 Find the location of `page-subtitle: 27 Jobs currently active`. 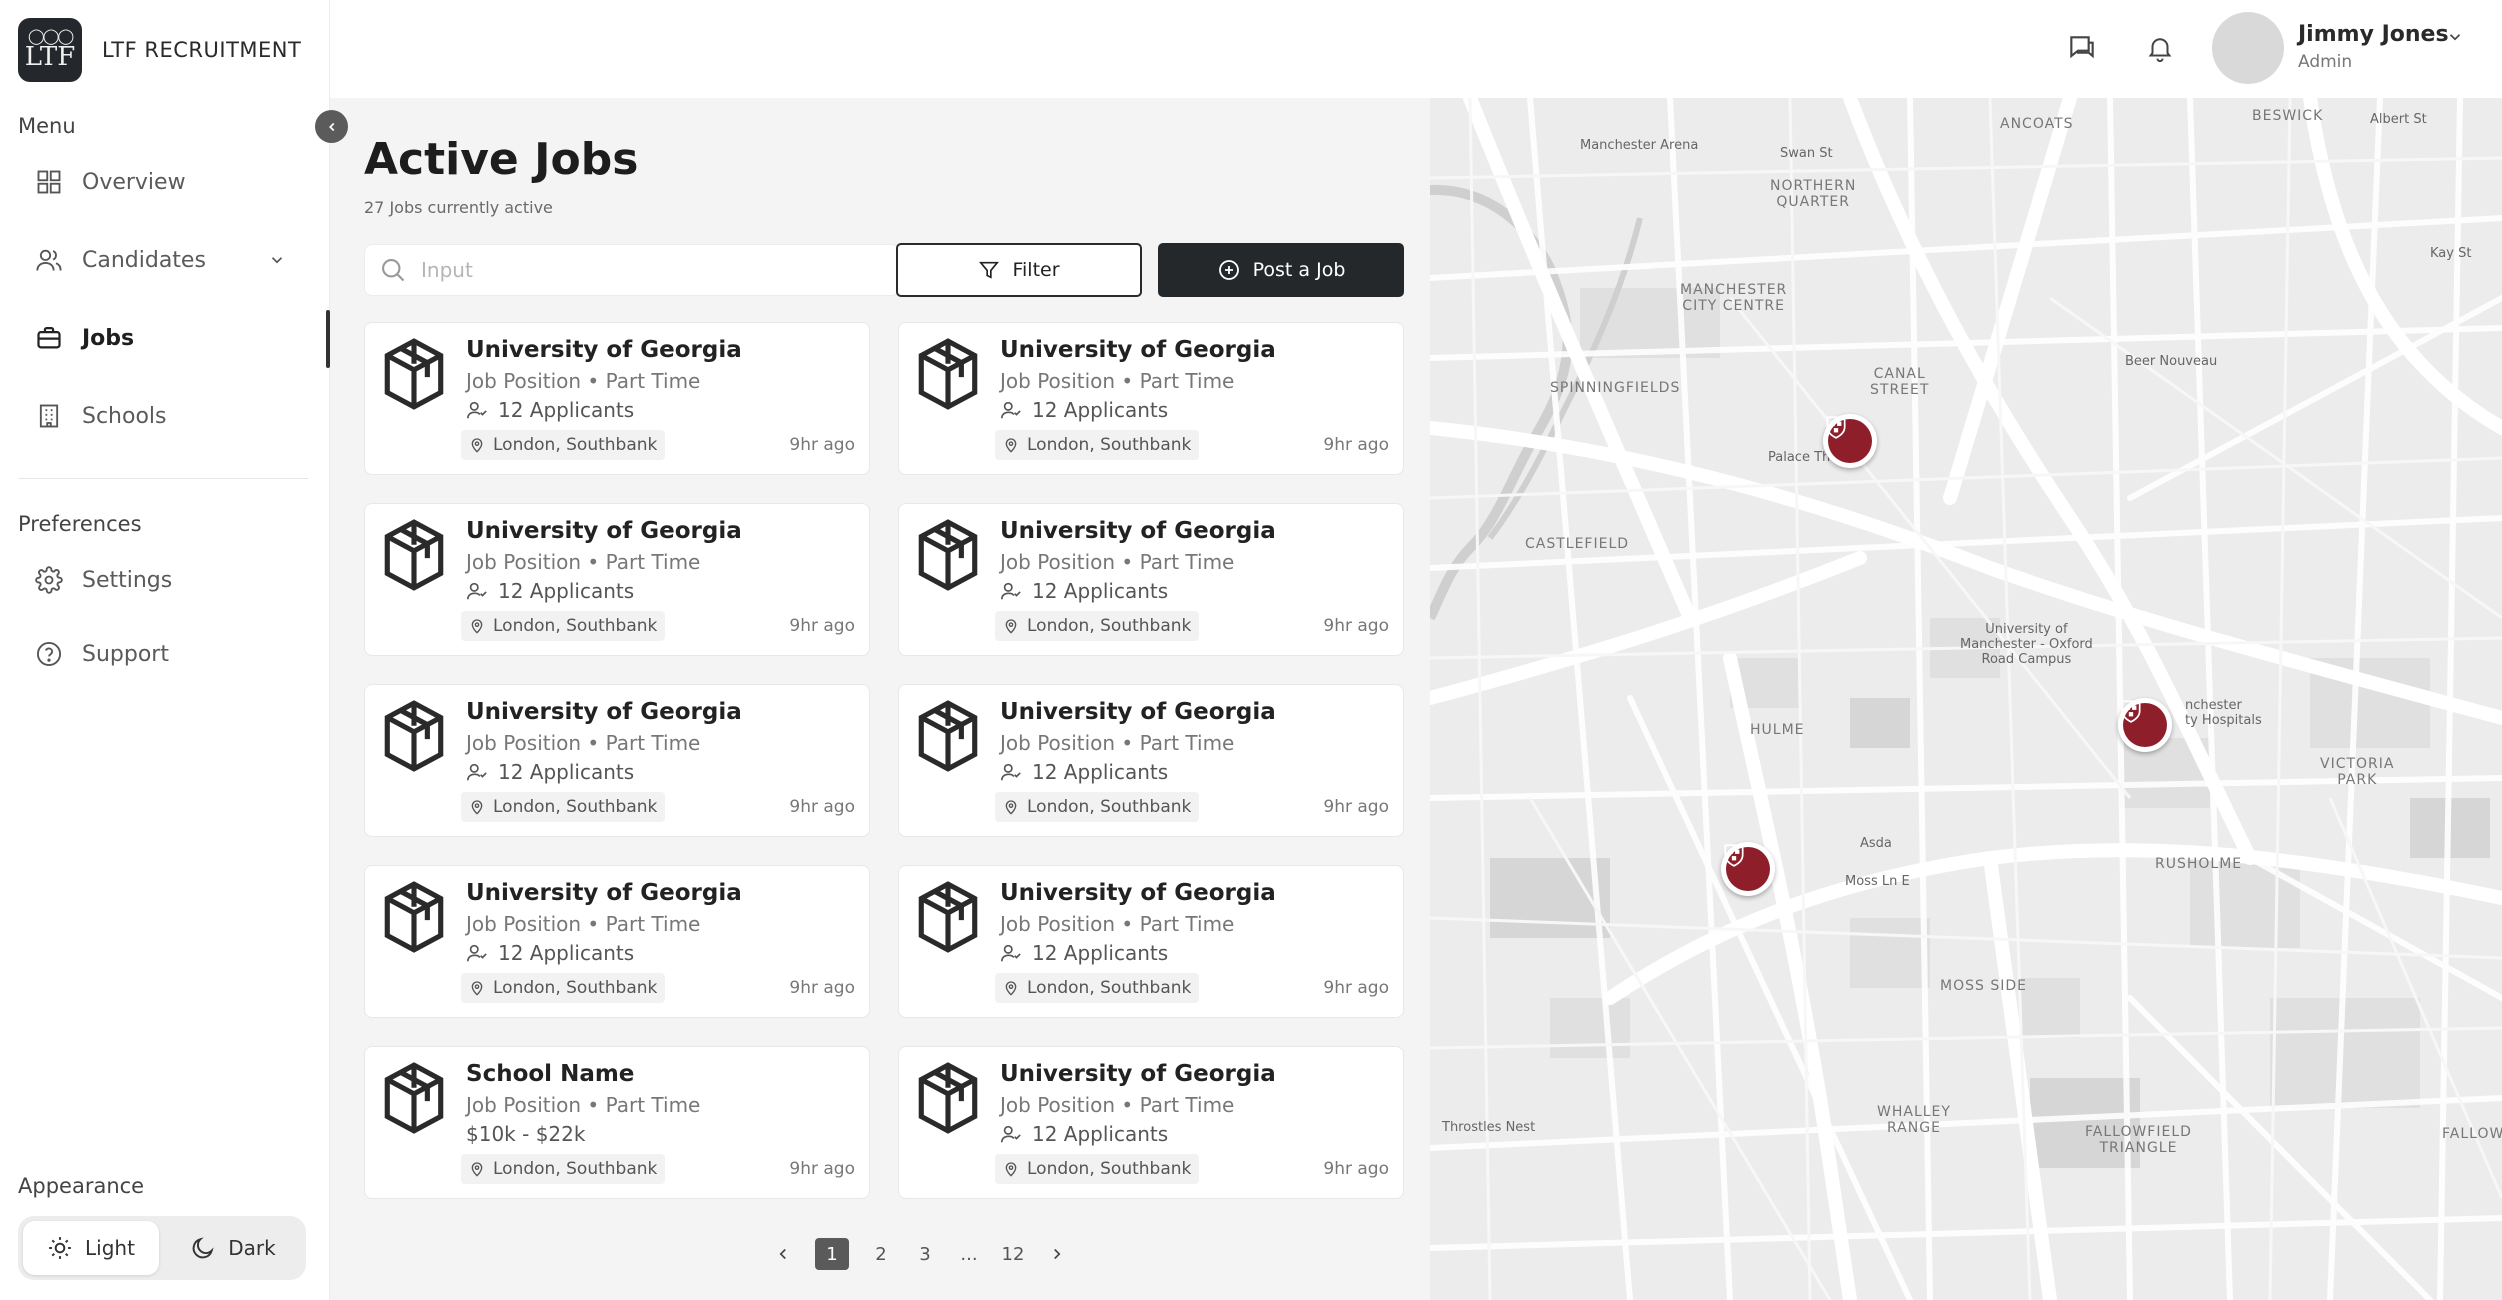

page-subtitle: 27 Jobs currently active is located at coordinates (458, 207).